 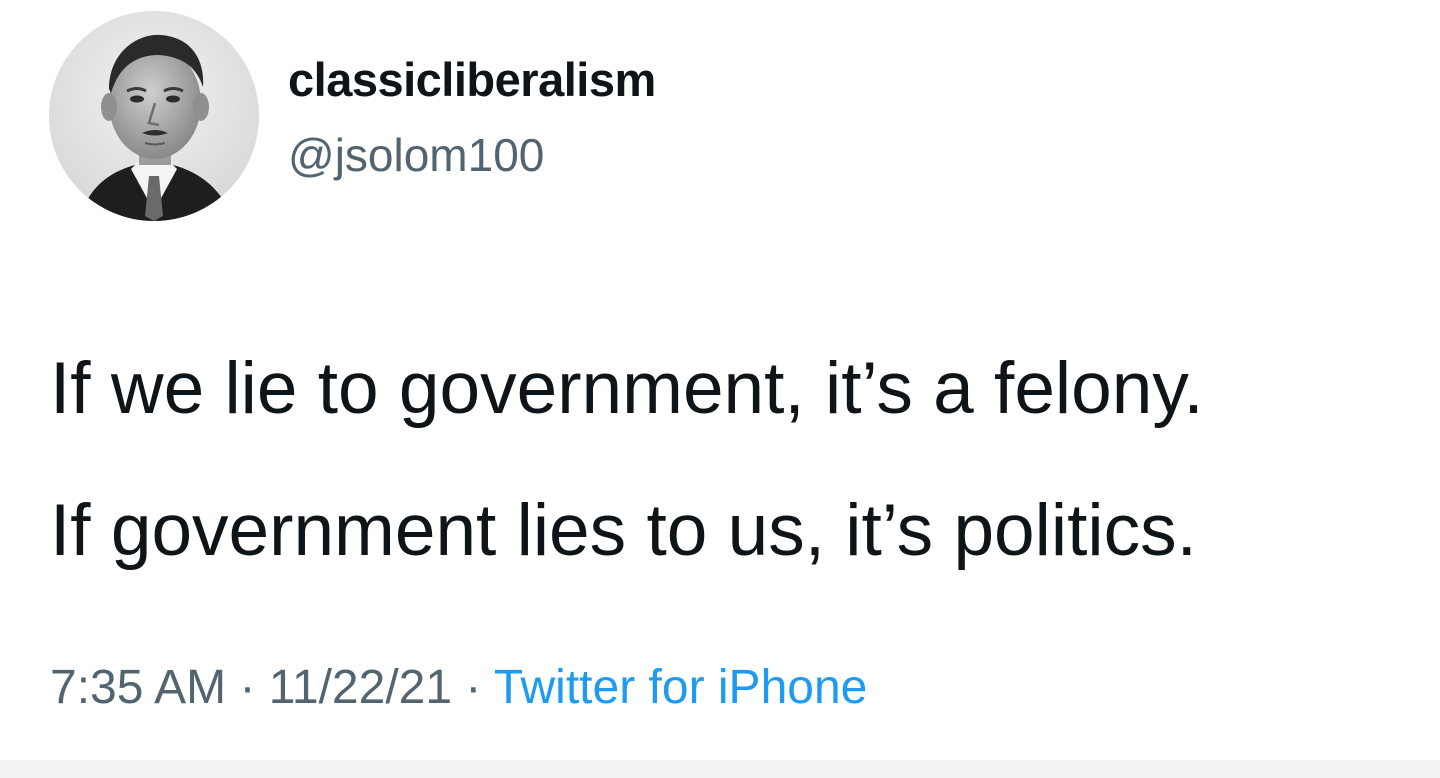 I want to click on avatar, so click(x=154, y=116).